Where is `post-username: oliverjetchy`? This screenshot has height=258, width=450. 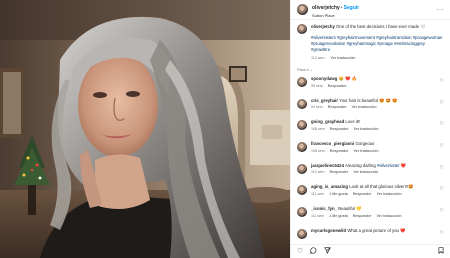
post-username: oliverjetchy is located at coordinates (326, 8).